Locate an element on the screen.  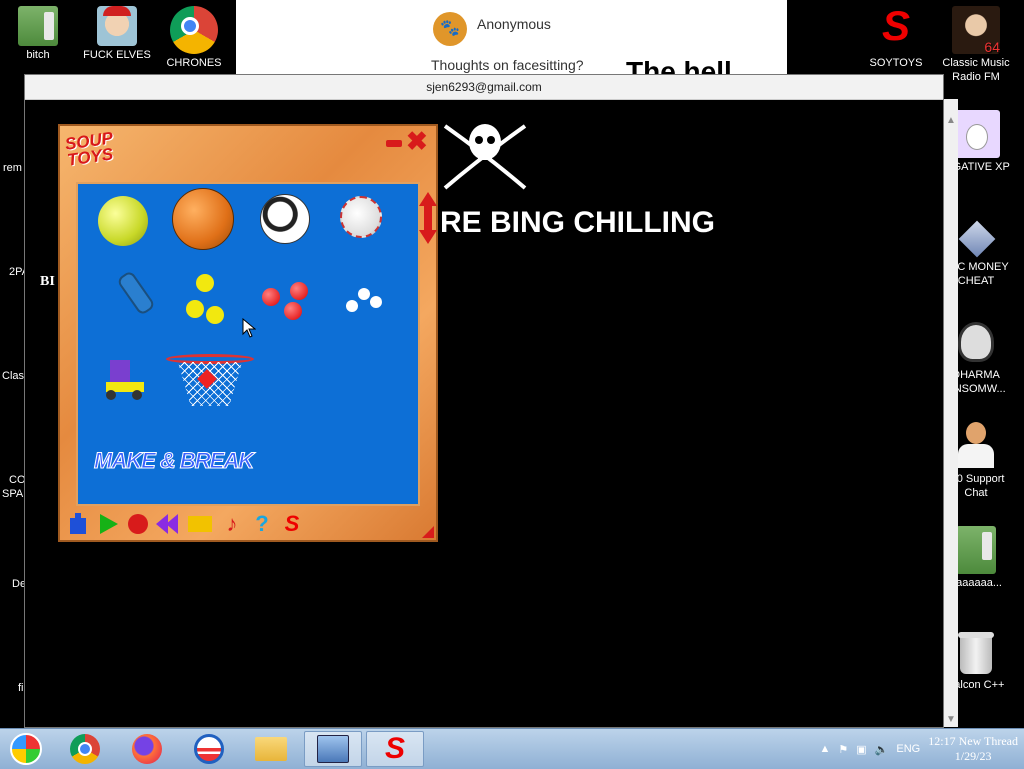
taskbar-network is located at coordinates (333, 749).